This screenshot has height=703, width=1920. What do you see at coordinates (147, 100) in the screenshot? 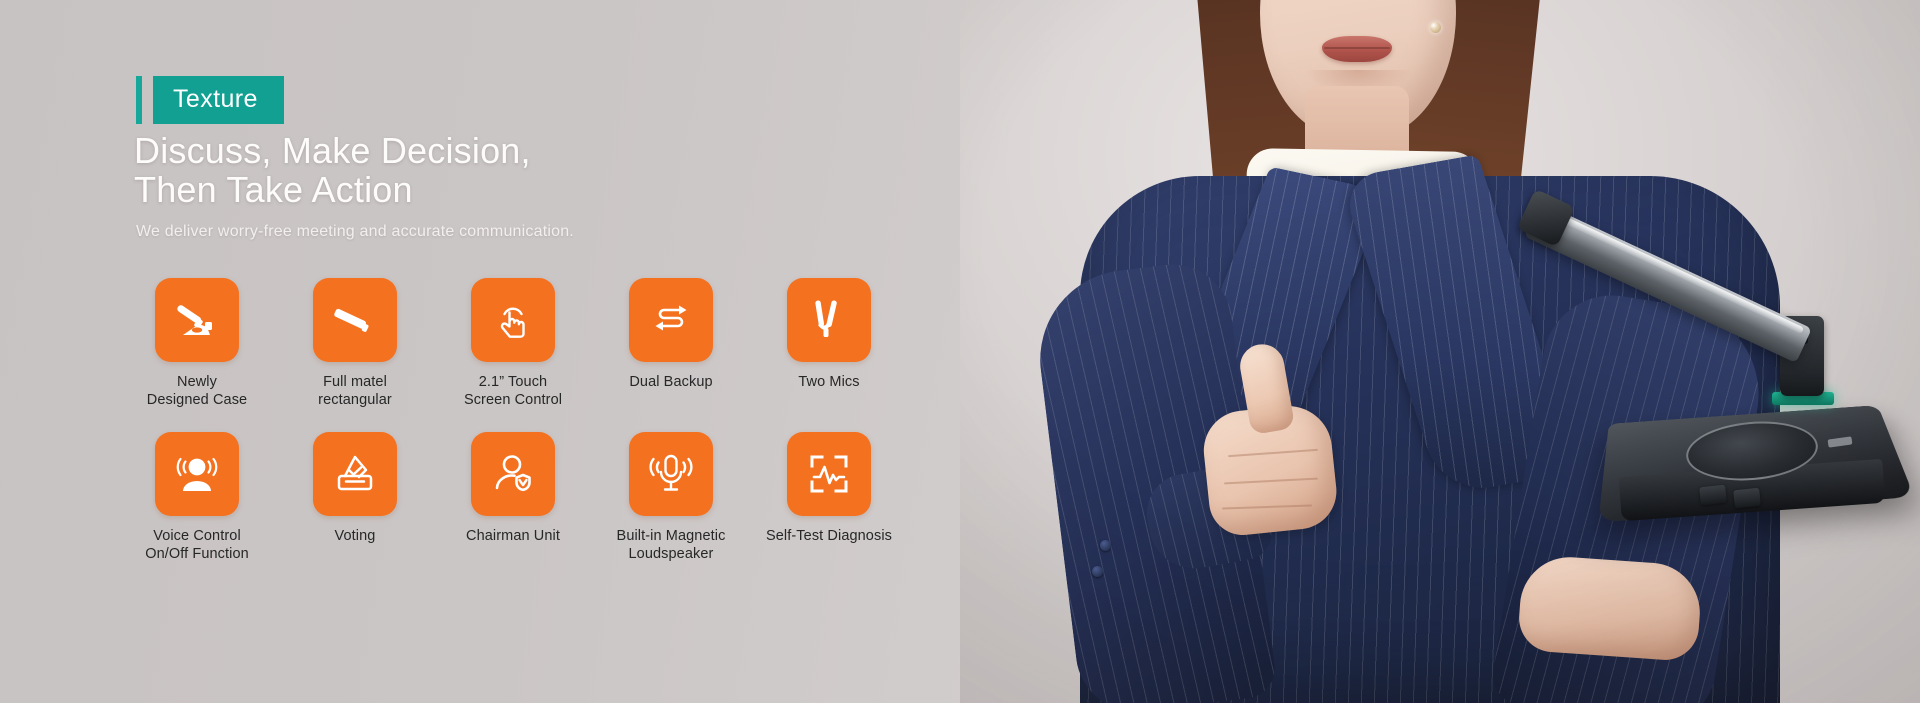
I see `badge-spacer` at bounding box center [147, 100].